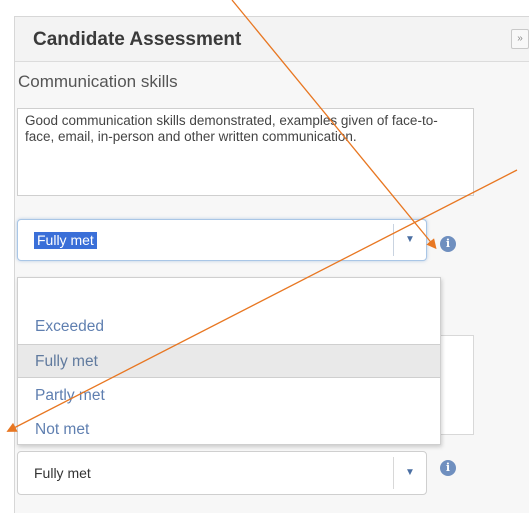  What do you see at coordinates (229, 396) in the screenshot?
I see `dropdown-option-partly-met: Partly met` at bounding box center [229, 396].